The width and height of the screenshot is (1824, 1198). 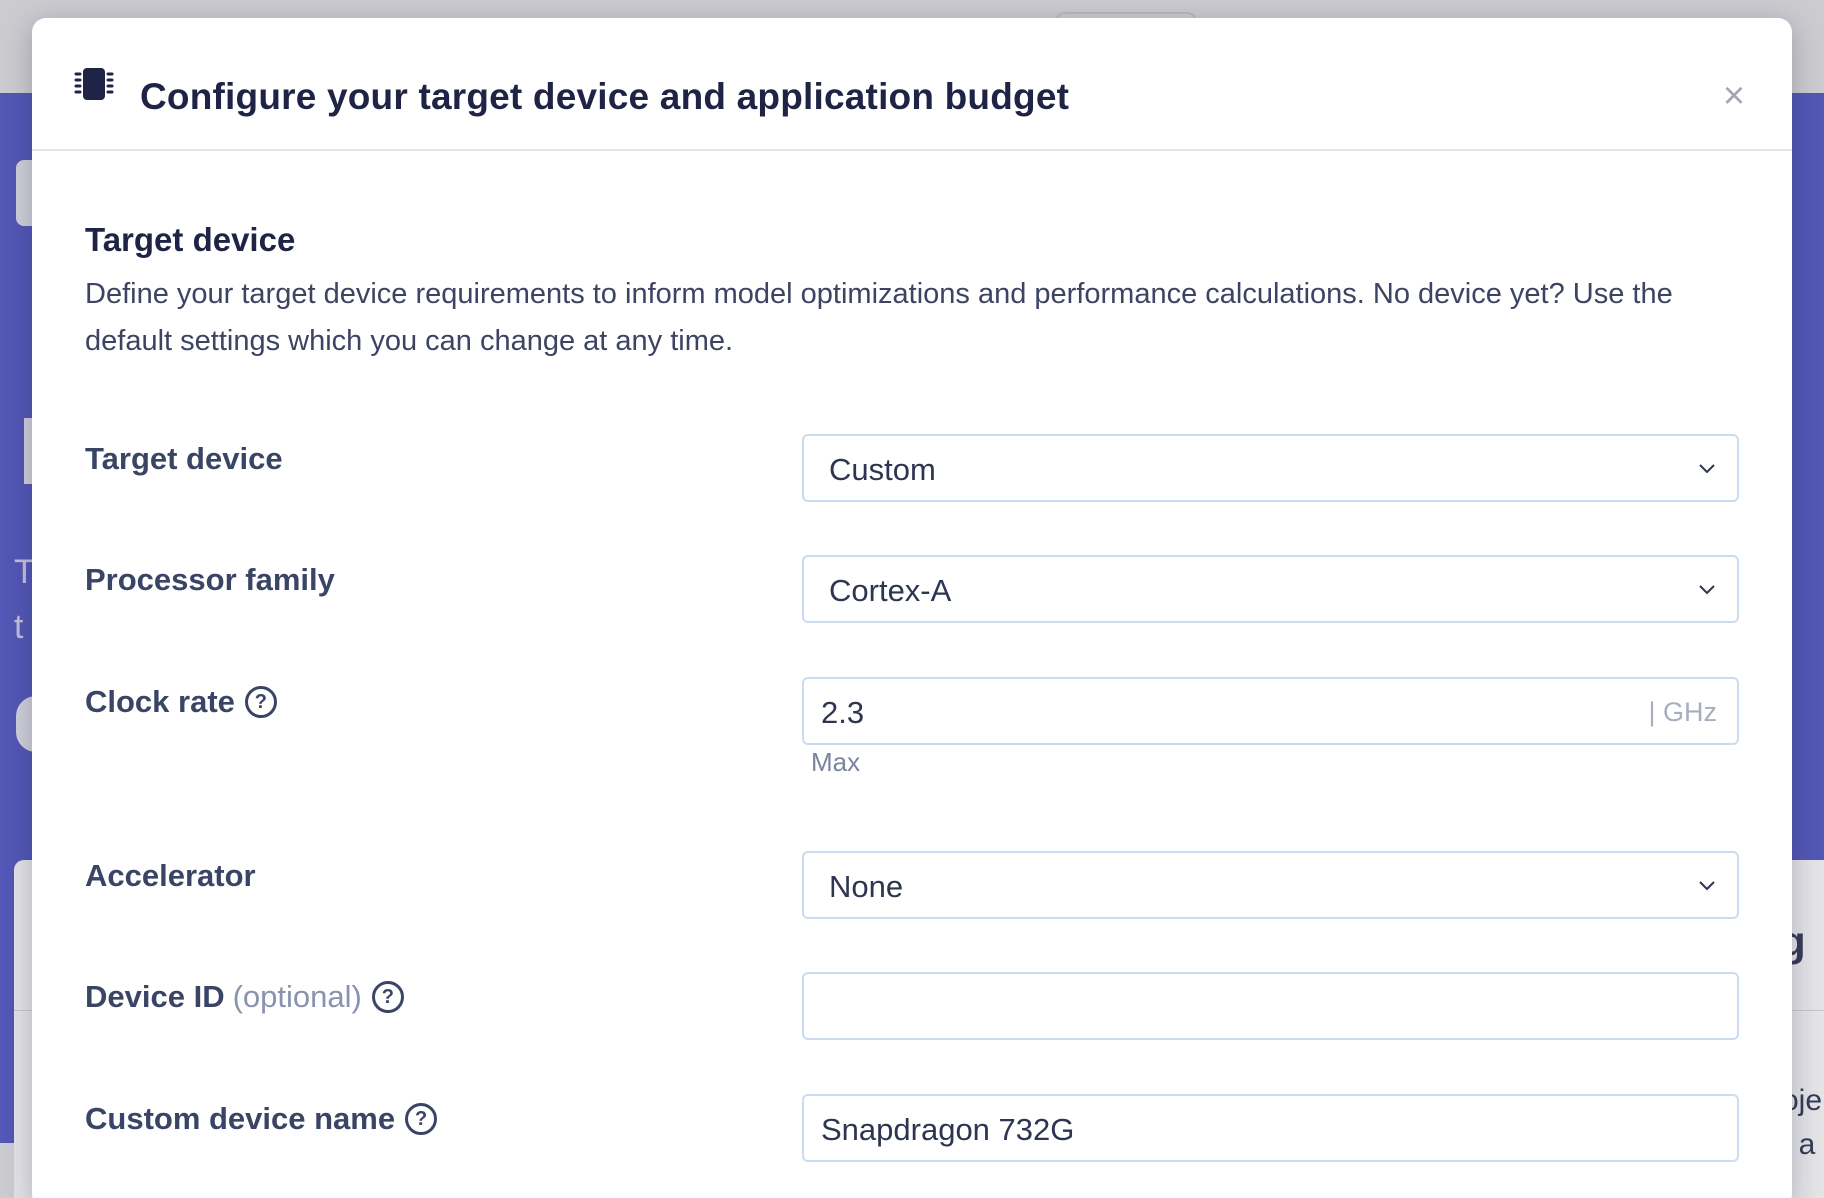 I want to click on device-id-optional-text: (optional), so click(x=297, y=996).